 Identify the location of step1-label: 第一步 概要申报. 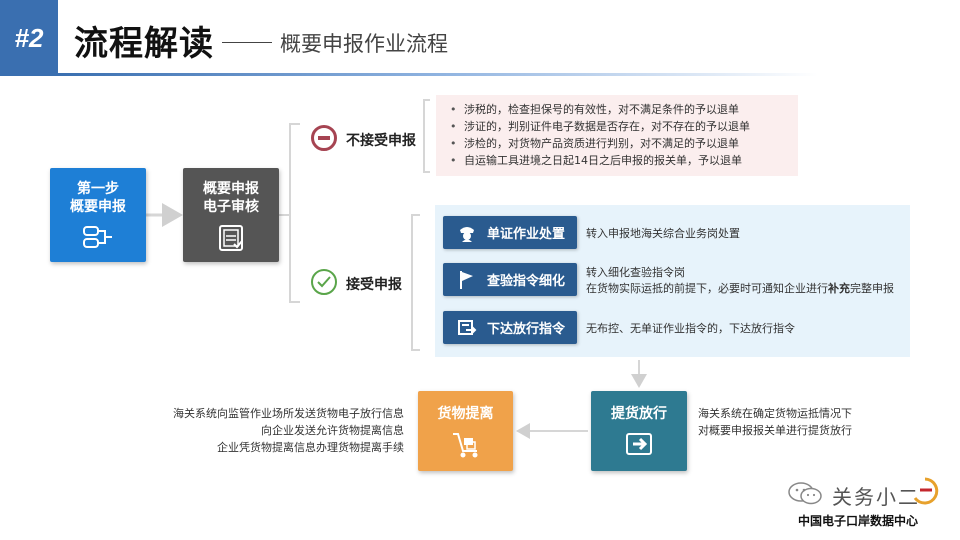
(98, 198).